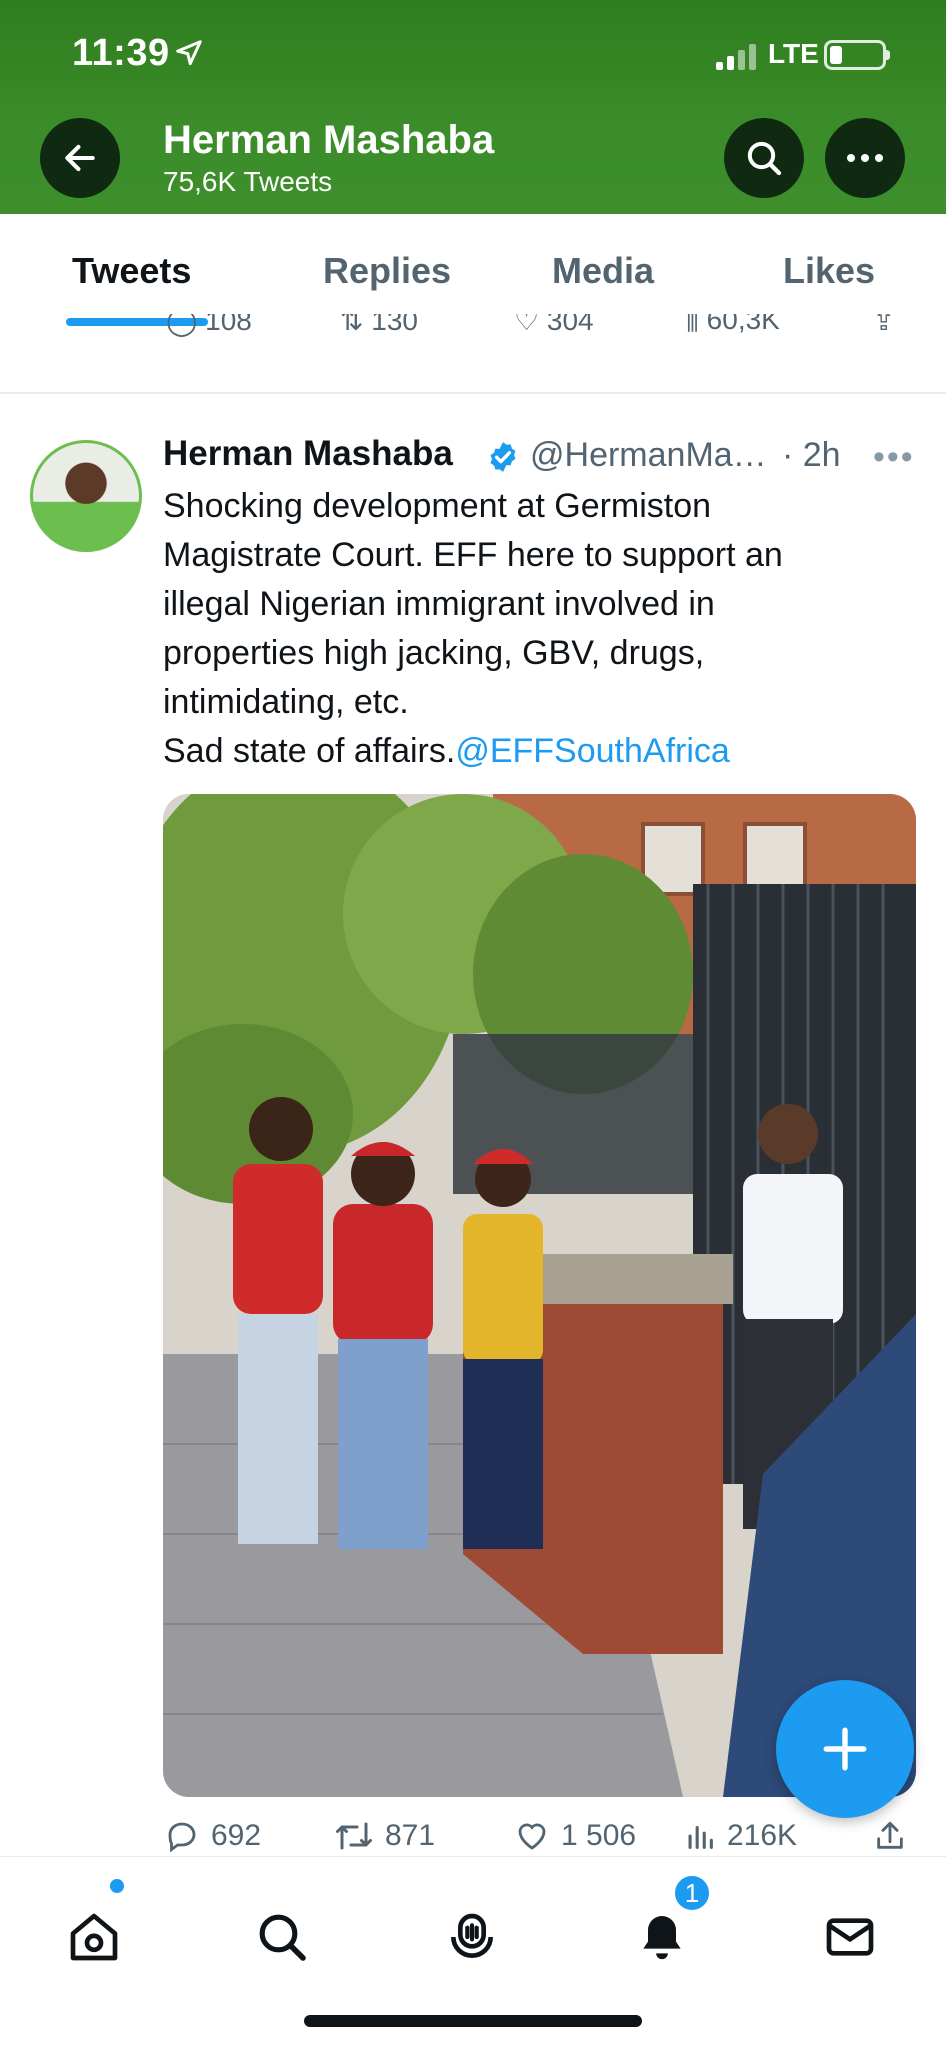  I want to click on nav-spaces, so click(472, 1937).